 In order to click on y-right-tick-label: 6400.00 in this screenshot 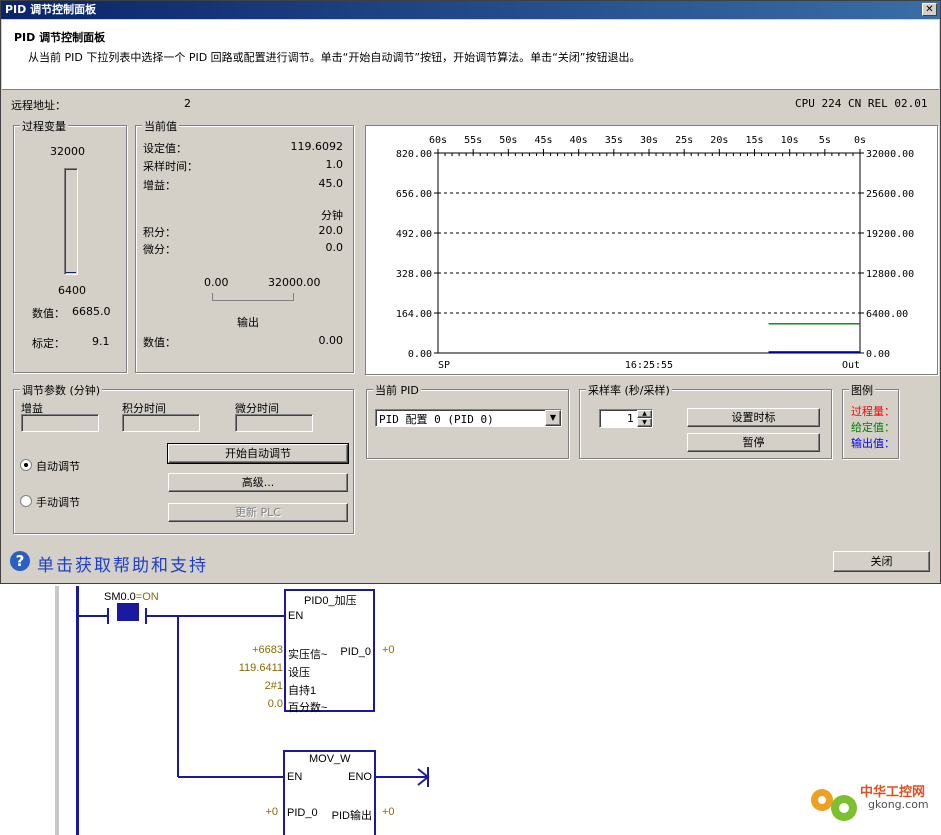, I will do `click(887, 314)`.